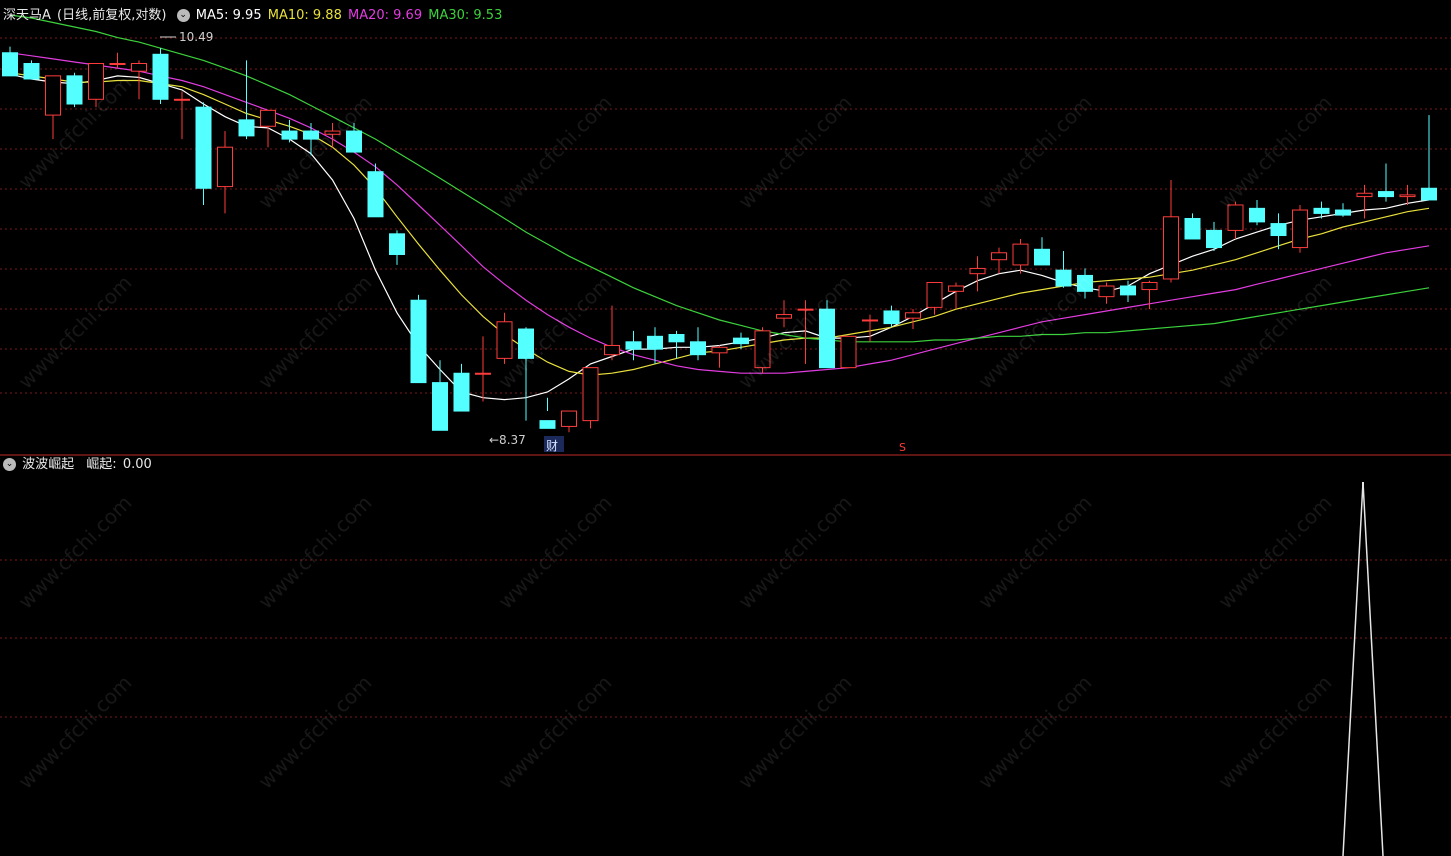  I want to click on s-marker: S, so click(902, 447).